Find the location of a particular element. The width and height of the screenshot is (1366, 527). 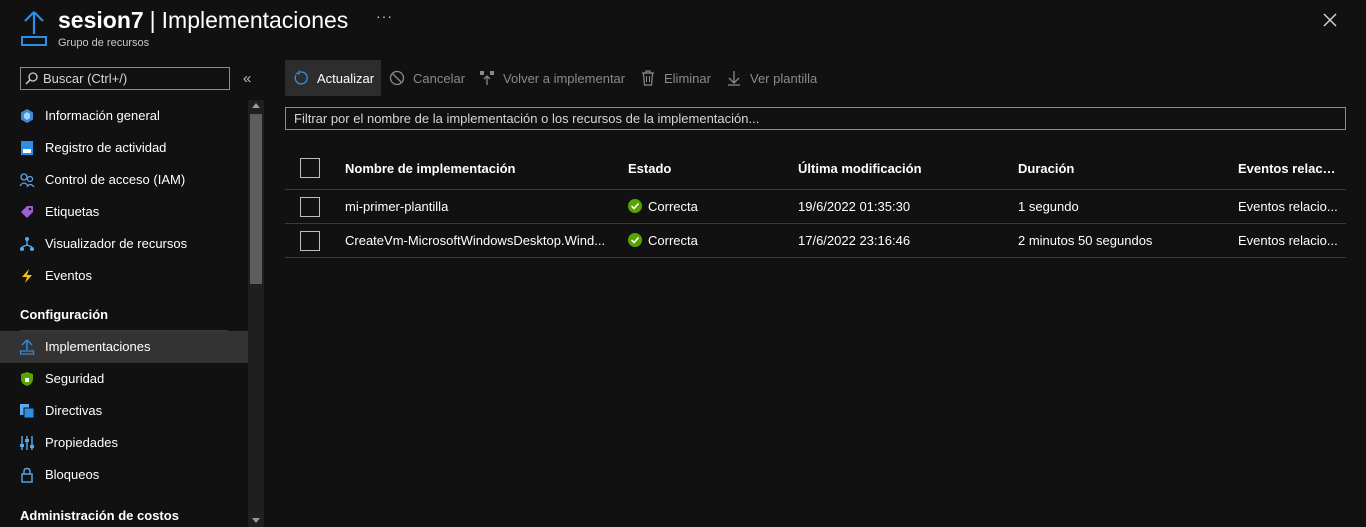

resource-name: sesion7 is located at coordinates (101, 20).